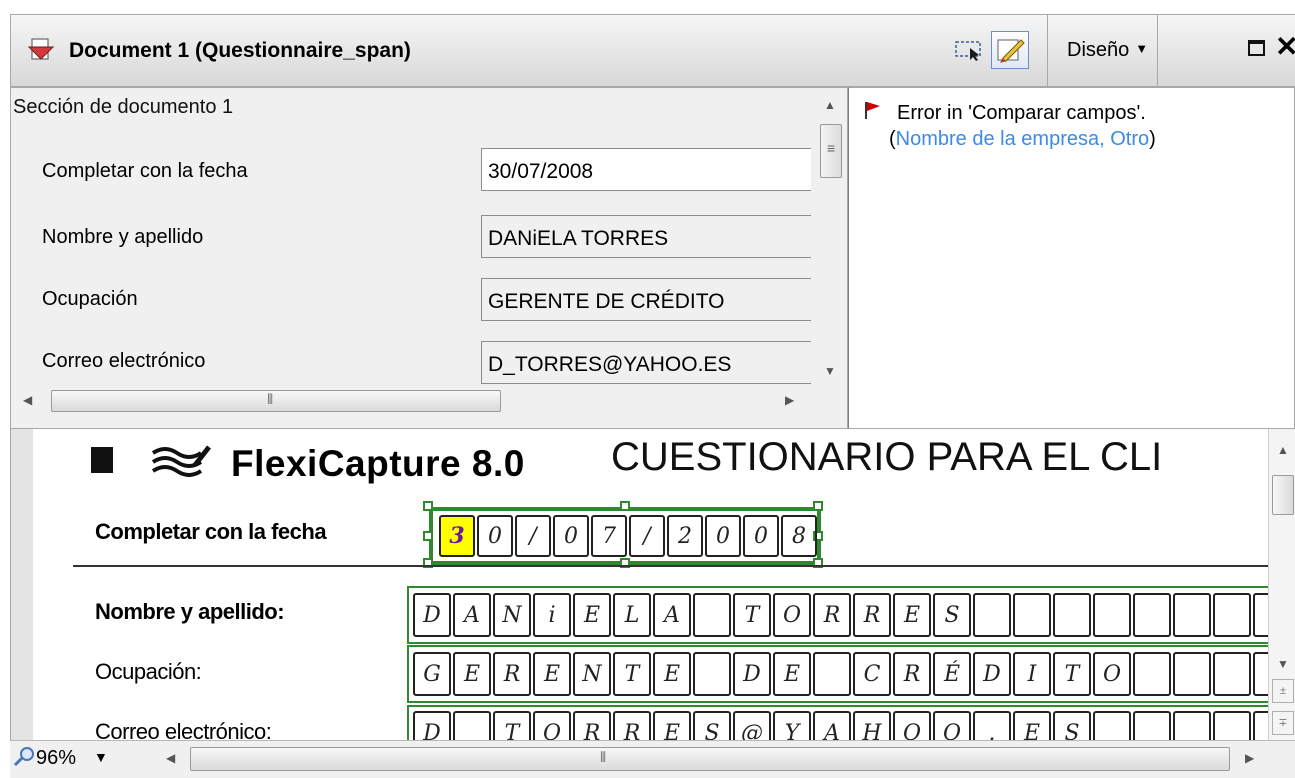  Describe the element at coordinates (41, 49) in the screenshot. I see `document-icon` at that location.